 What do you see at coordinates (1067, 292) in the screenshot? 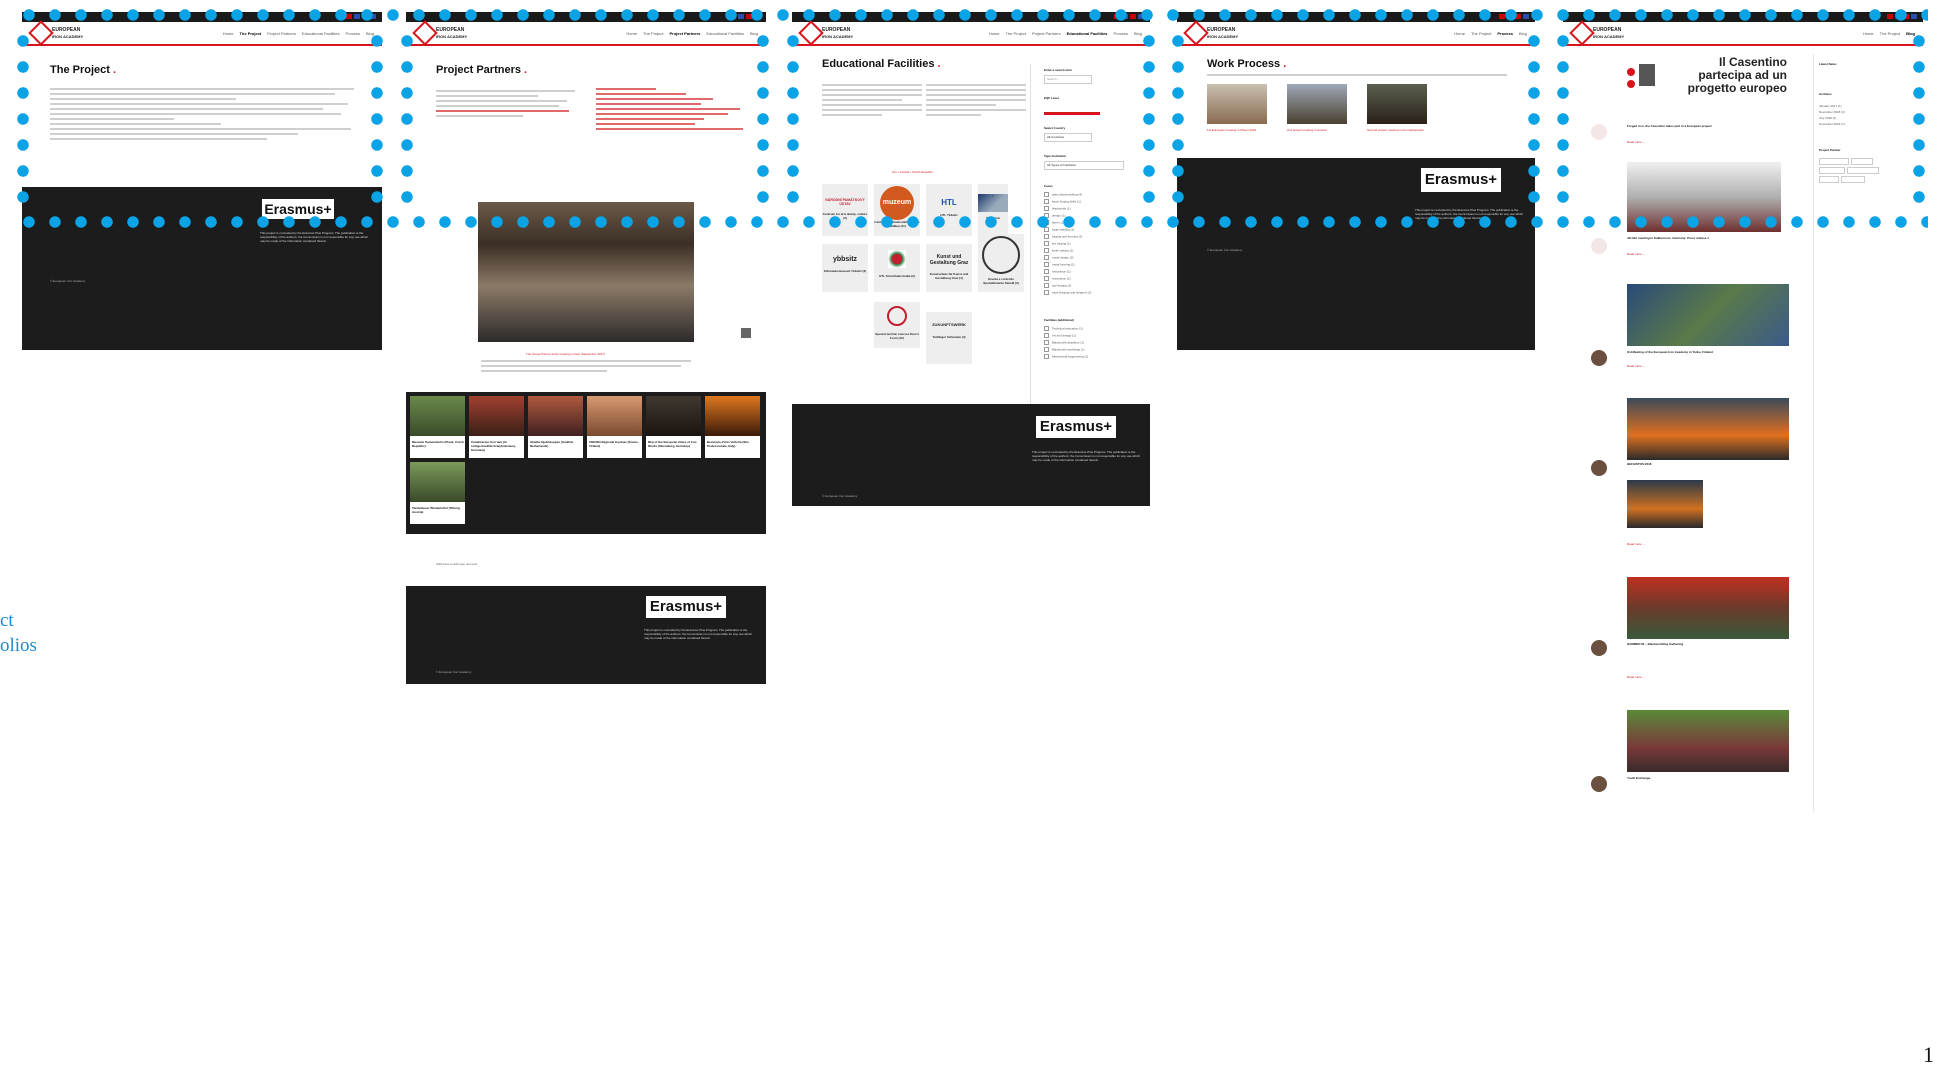
I see `checkbox-row: tools (forging and chipper) (1)` at bounding box center [1067, 292].